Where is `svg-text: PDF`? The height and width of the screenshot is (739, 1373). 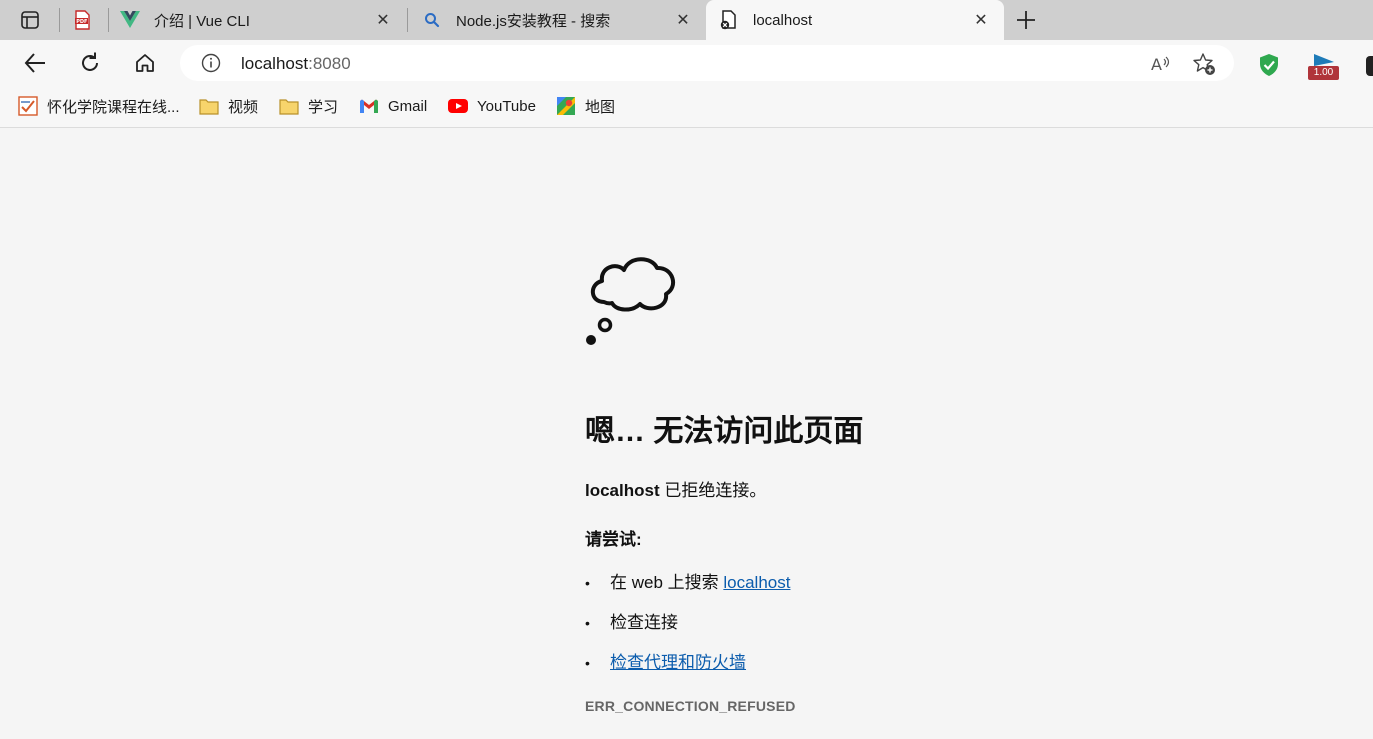
svg-text: PDF is located at coordinates (81, 22).